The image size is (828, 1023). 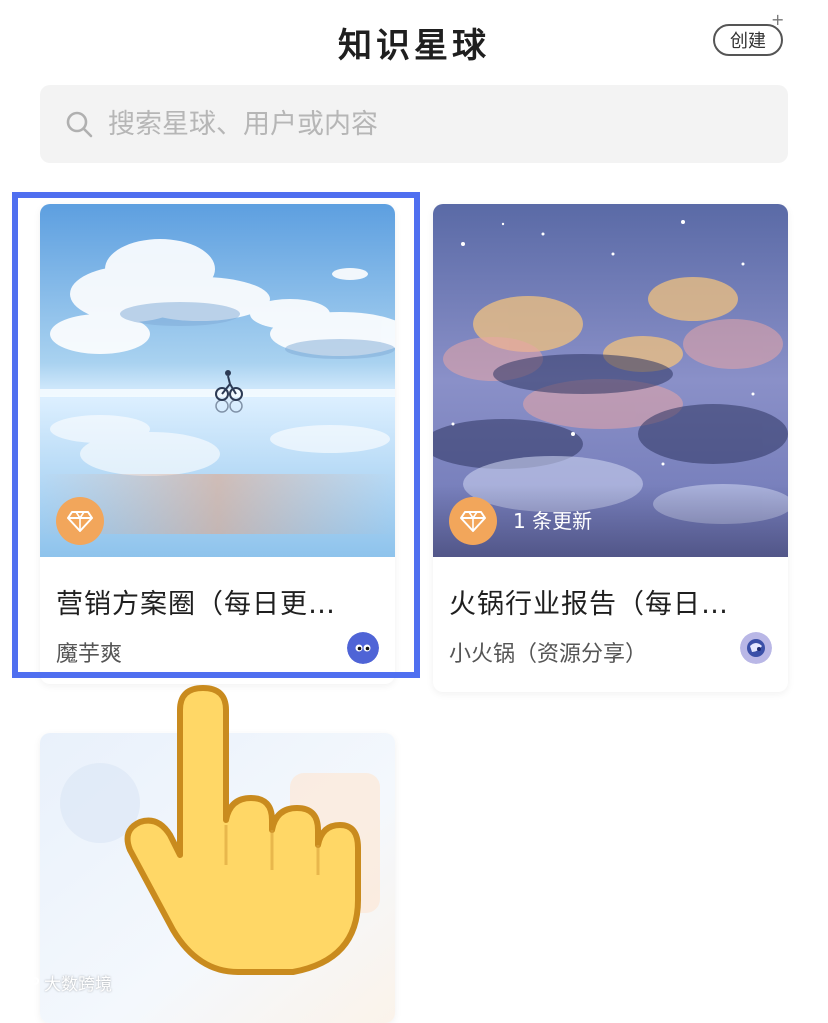 I want to click on diamond-icon, so click(x=473, y=521).